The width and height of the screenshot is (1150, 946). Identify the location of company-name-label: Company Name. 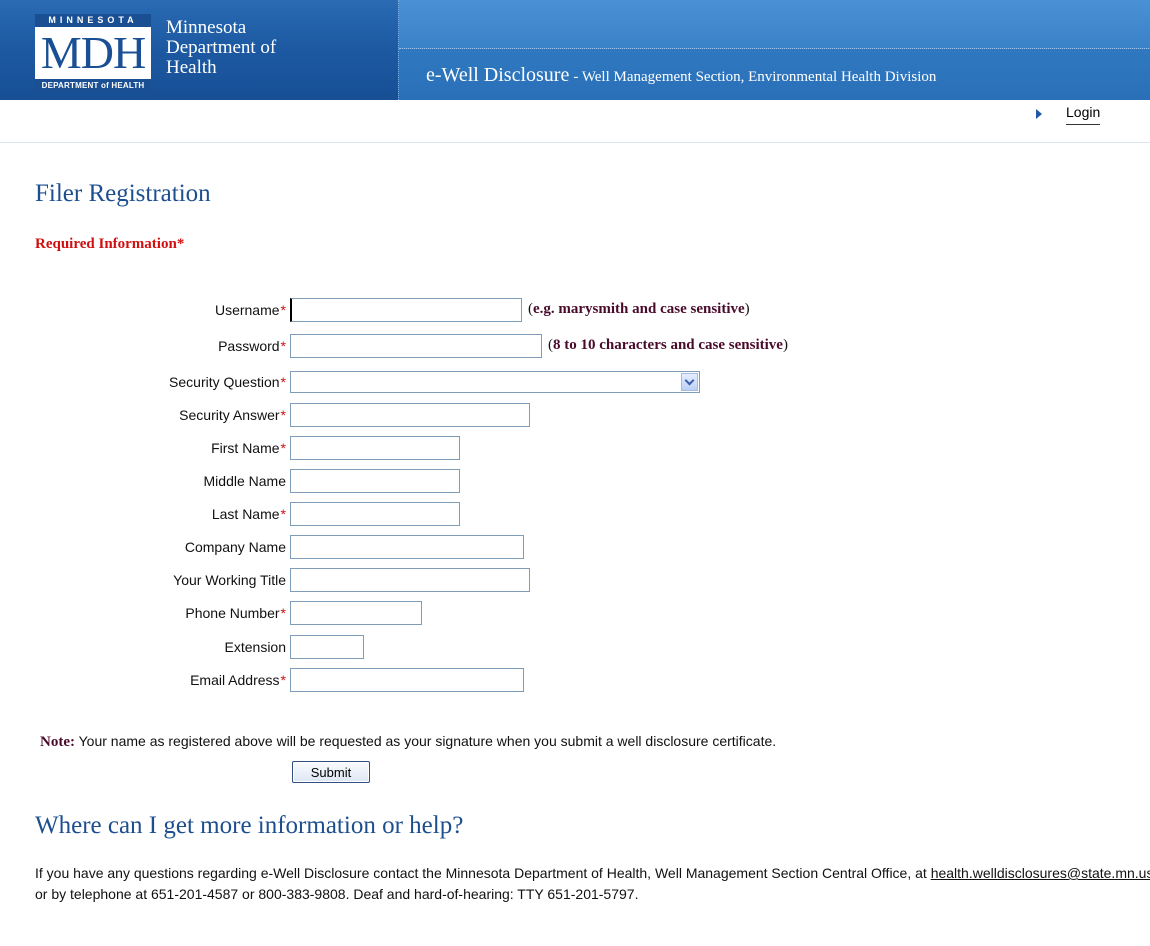
(235, 547).